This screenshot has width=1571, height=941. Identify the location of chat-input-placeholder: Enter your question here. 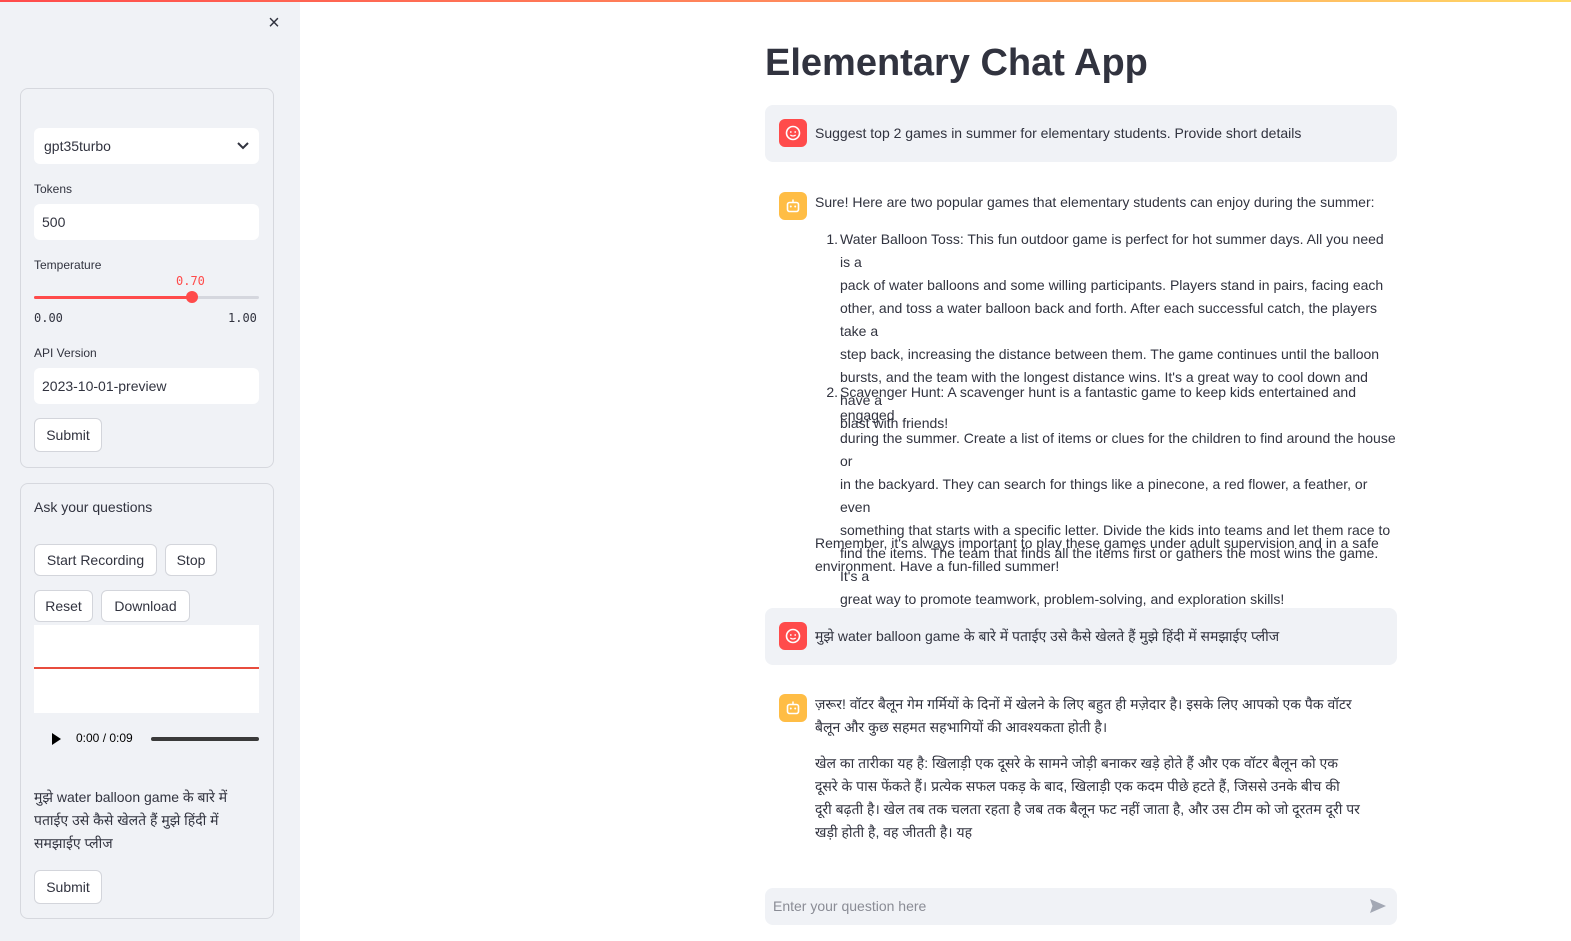
(850, 906).